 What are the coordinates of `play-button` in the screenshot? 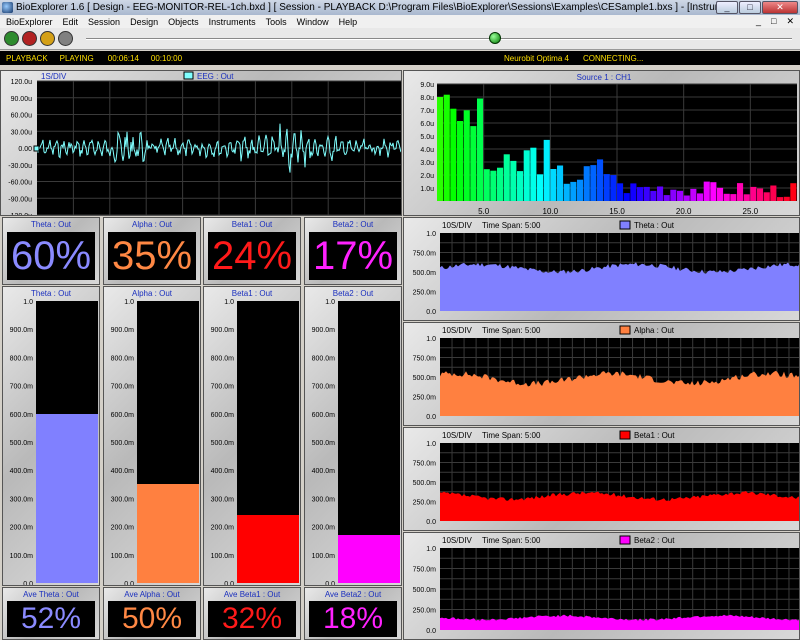 It's located at (11, 38).